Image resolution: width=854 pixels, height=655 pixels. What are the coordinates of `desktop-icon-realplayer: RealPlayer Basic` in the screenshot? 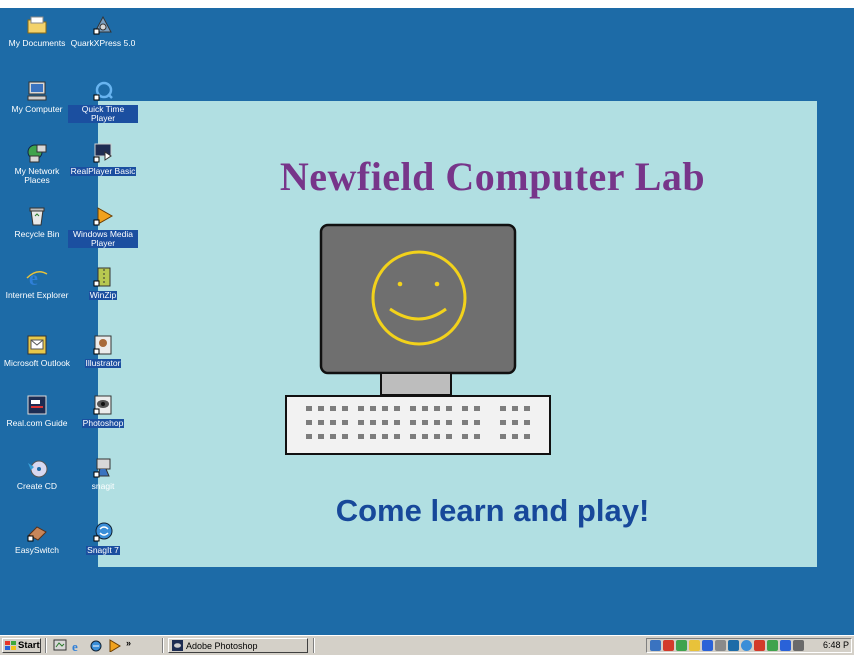 It's located at (103, 159).